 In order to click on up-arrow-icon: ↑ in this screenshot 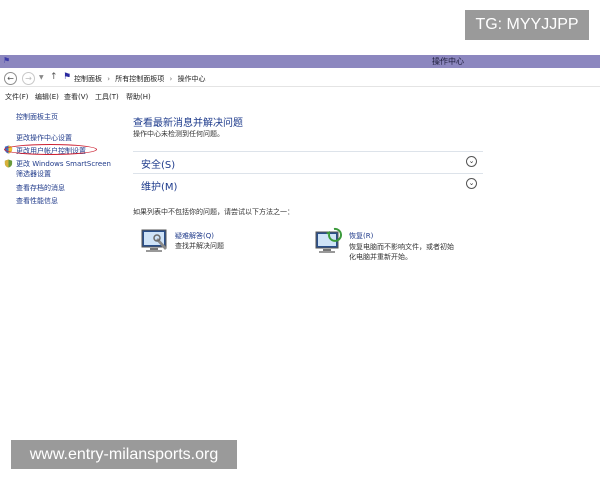, I will do `click(54, 77)`.